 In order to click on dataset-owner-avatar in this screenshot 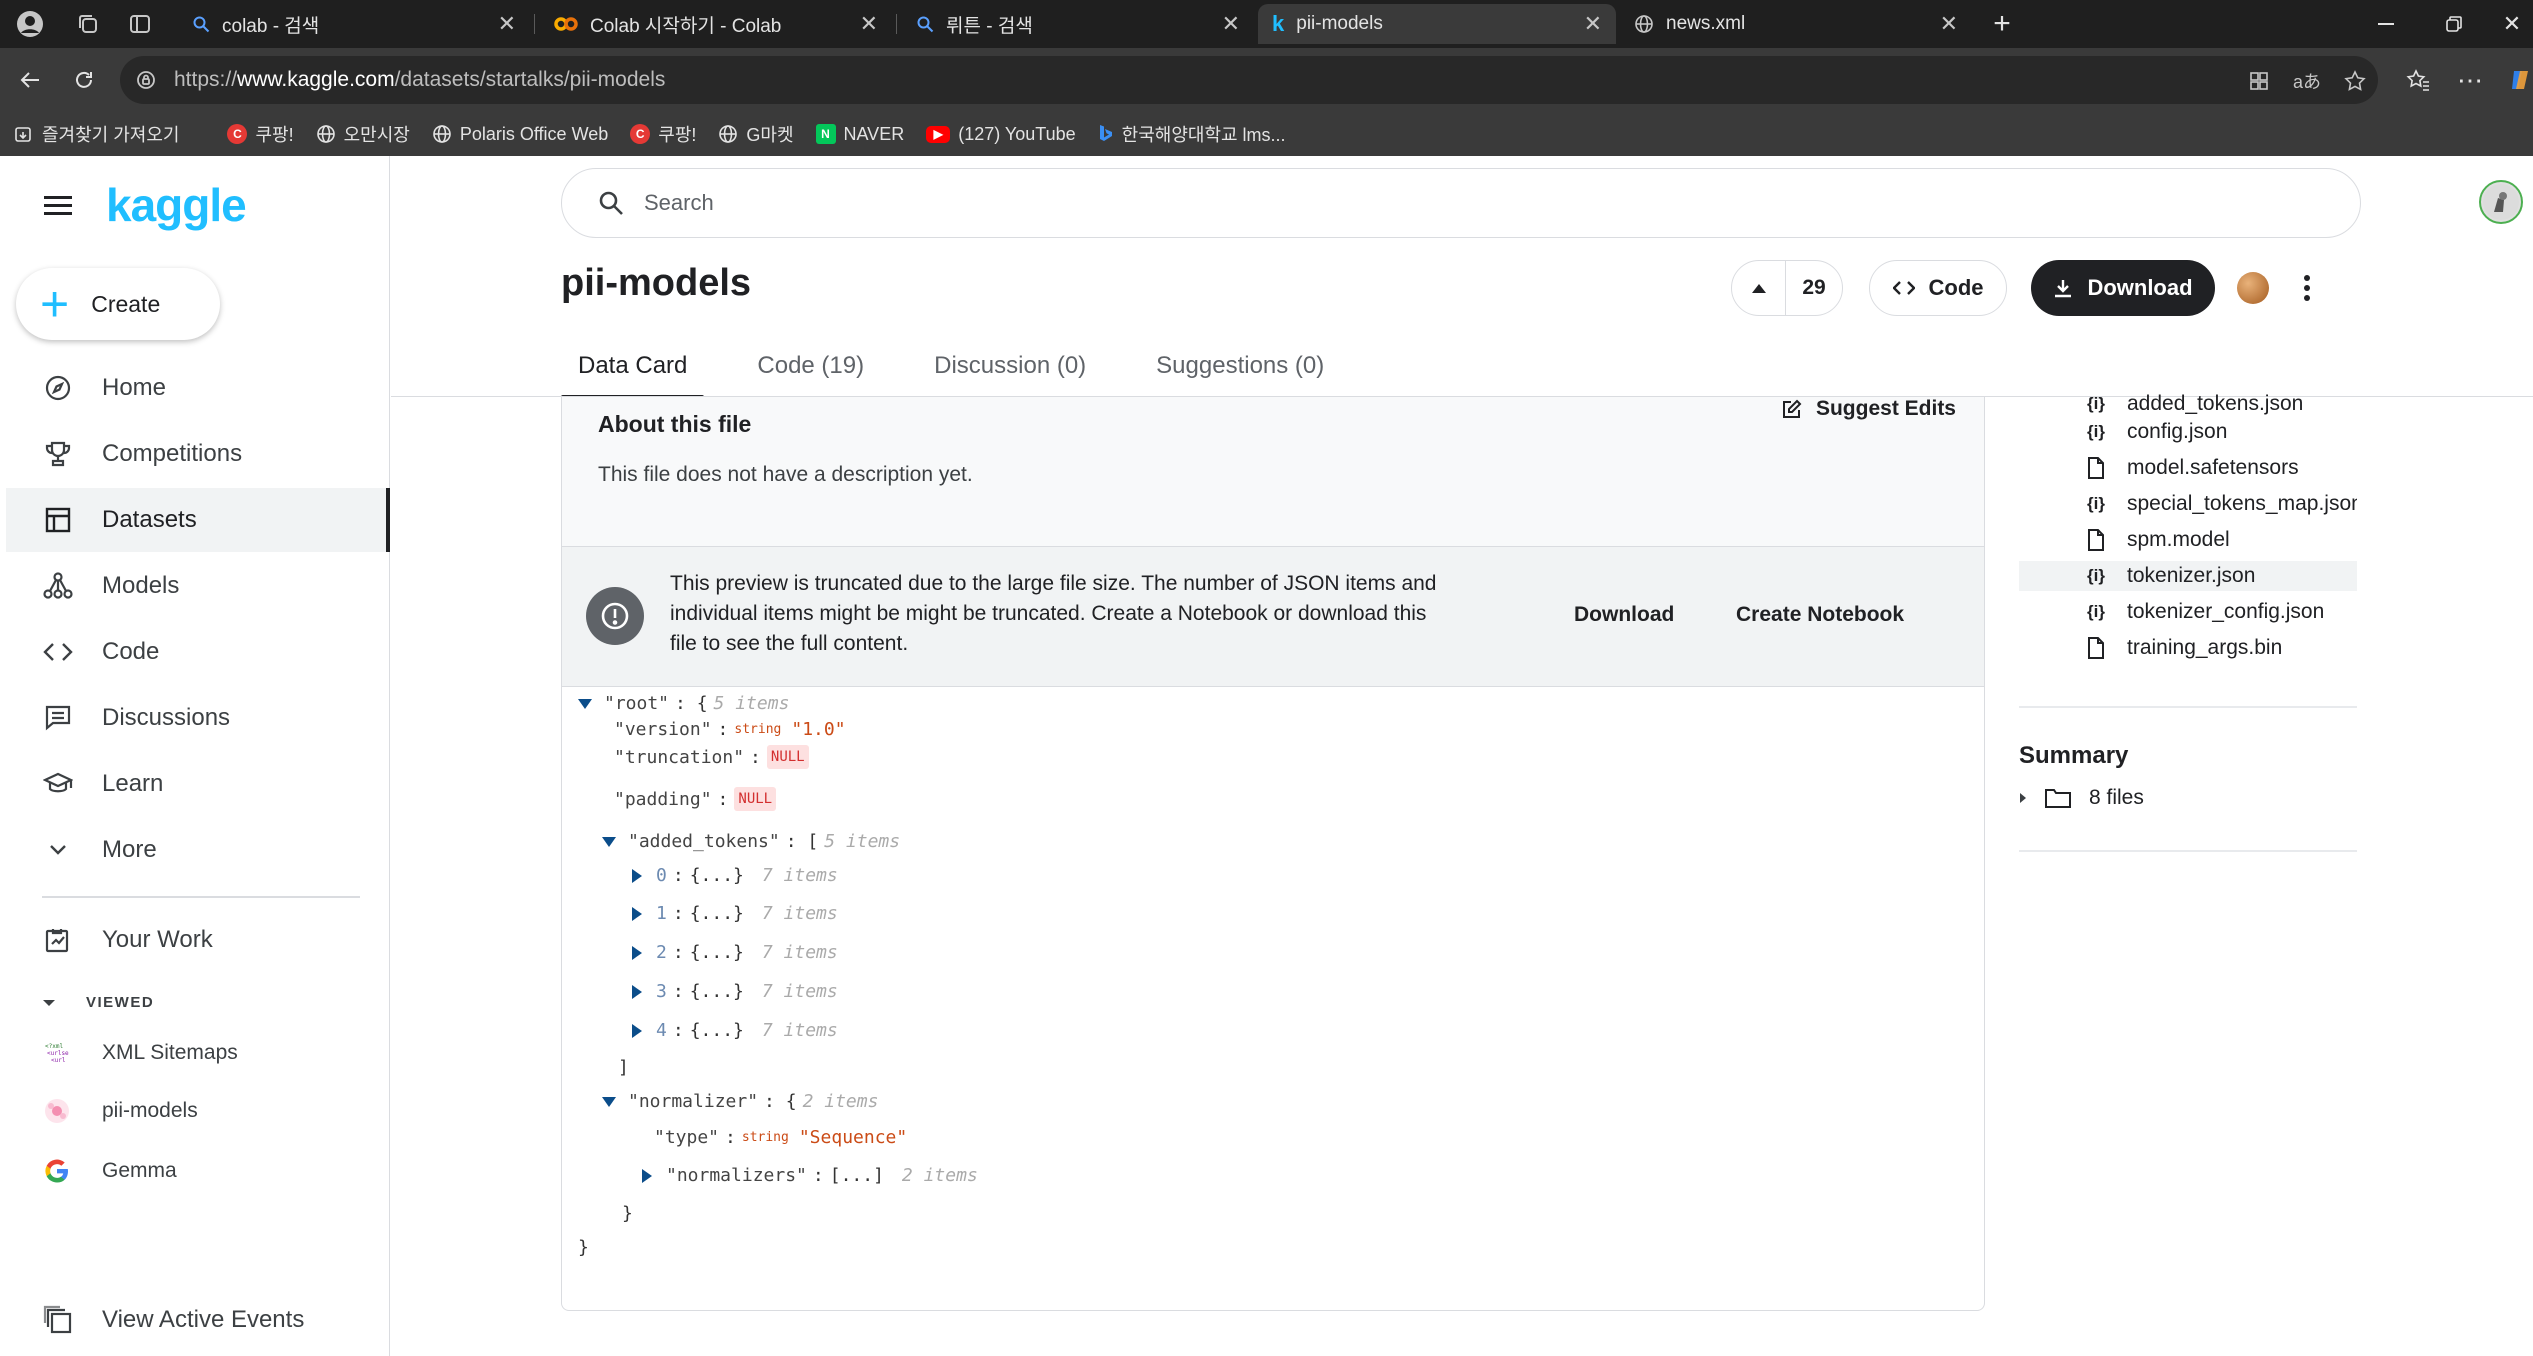, I will do `click(2253, 288)`.